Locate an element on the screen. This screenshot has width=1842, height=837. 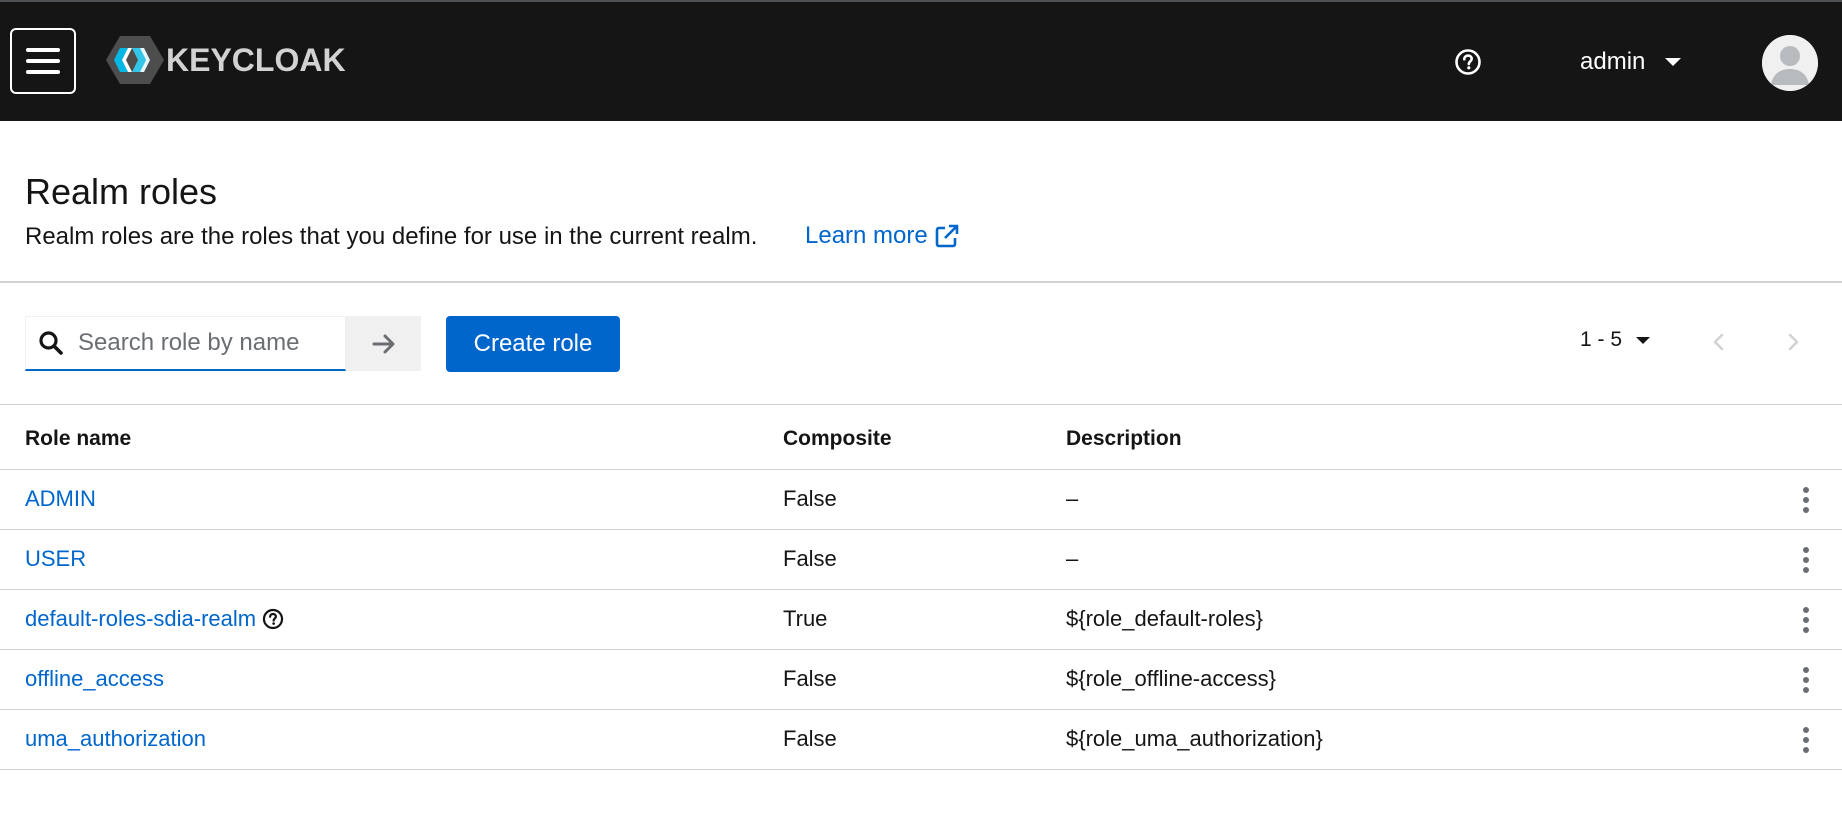
search-input is located at coordinates (203, 343).